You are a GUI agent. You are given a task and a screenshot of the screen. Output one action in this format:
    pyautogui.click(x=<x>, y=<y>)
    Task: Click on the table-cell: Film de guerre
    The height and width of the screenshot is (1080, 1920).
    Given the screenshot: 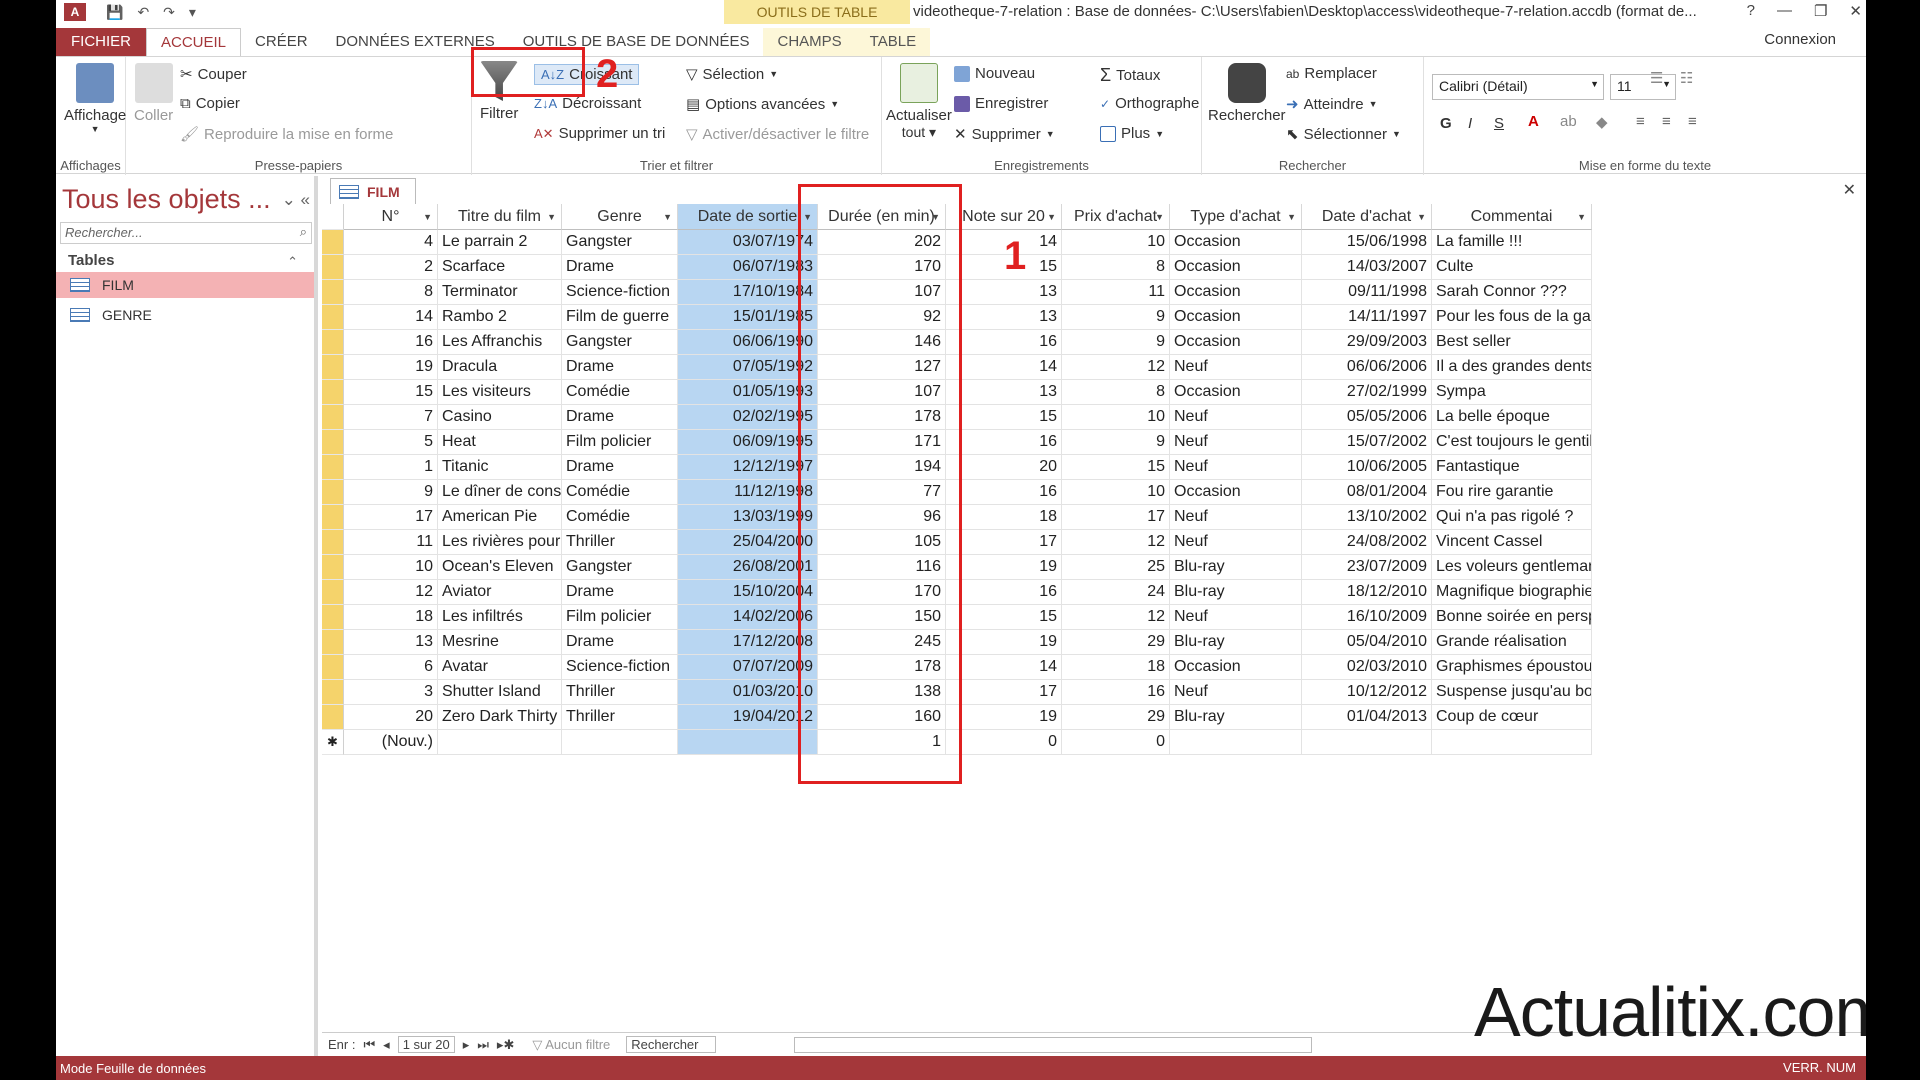 What is the action you would take?
    pyautogui.click(x=620, y=317)
    